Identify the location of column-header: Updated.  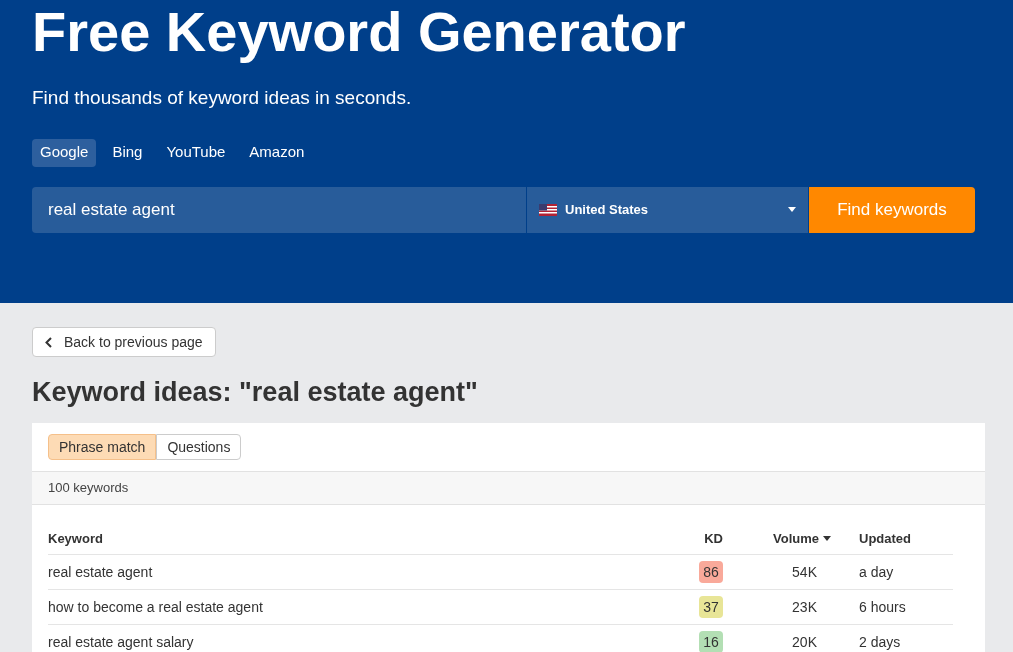
(885, 538).